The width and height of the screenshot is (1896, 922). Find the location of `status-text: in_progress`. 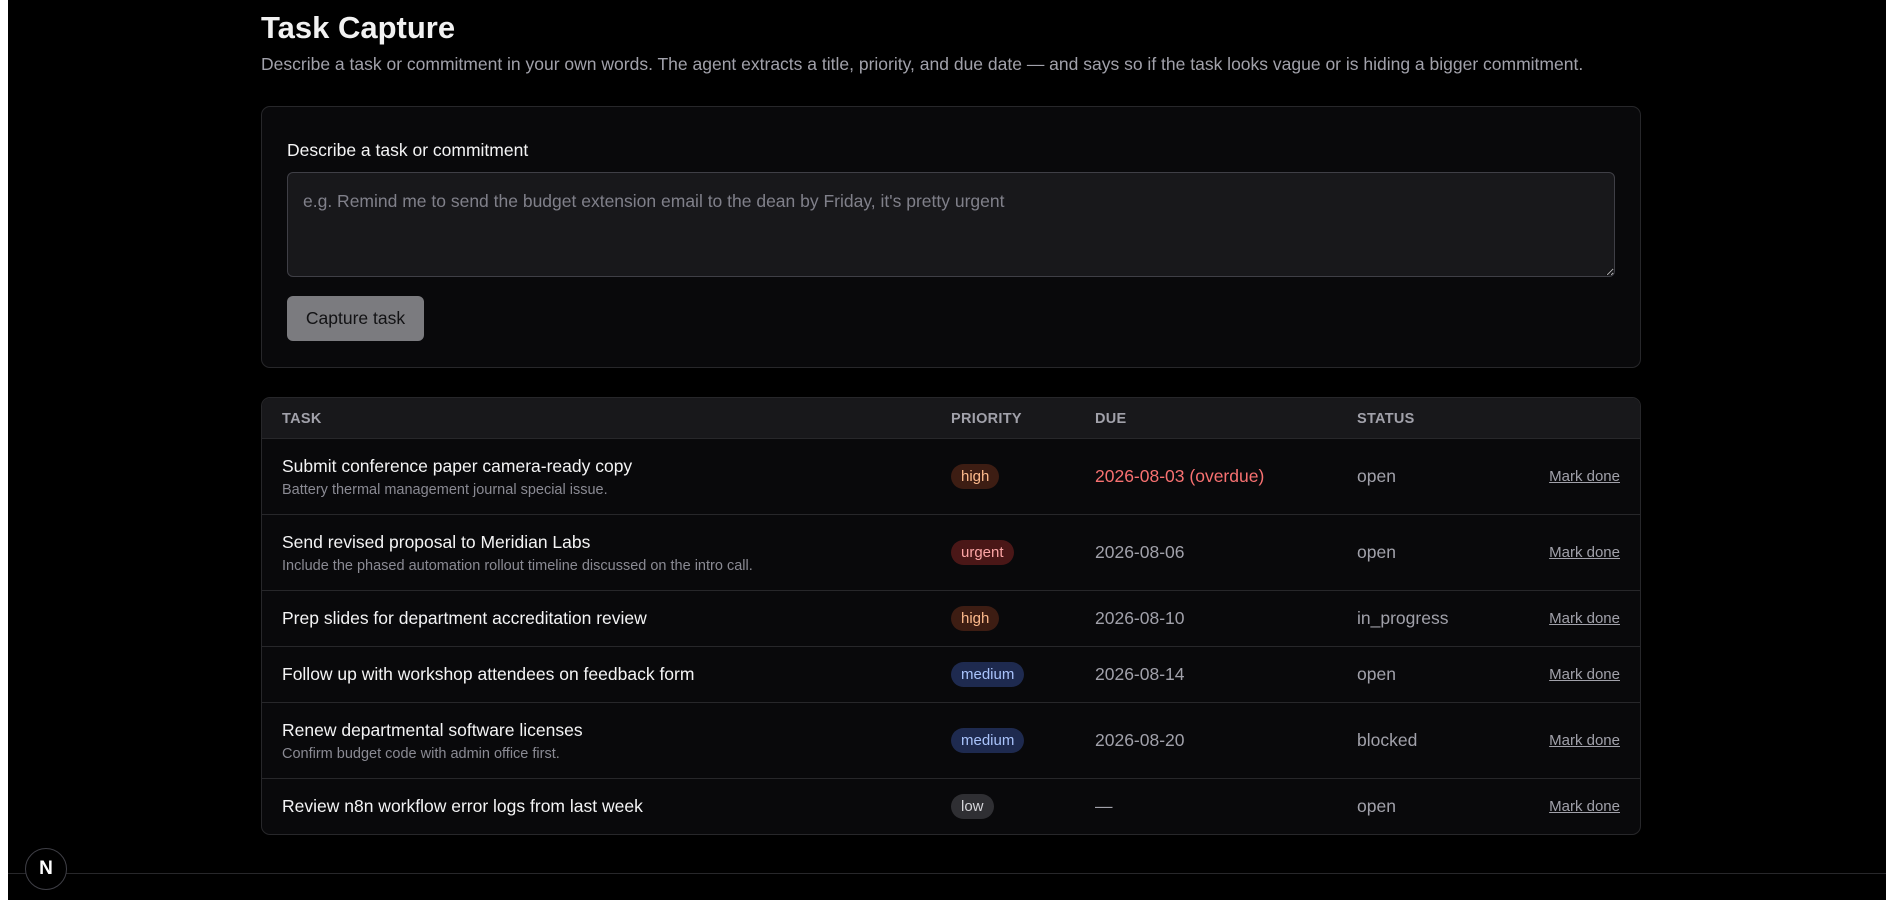

status-text: in_progress is located at coordinates (1403, 618).